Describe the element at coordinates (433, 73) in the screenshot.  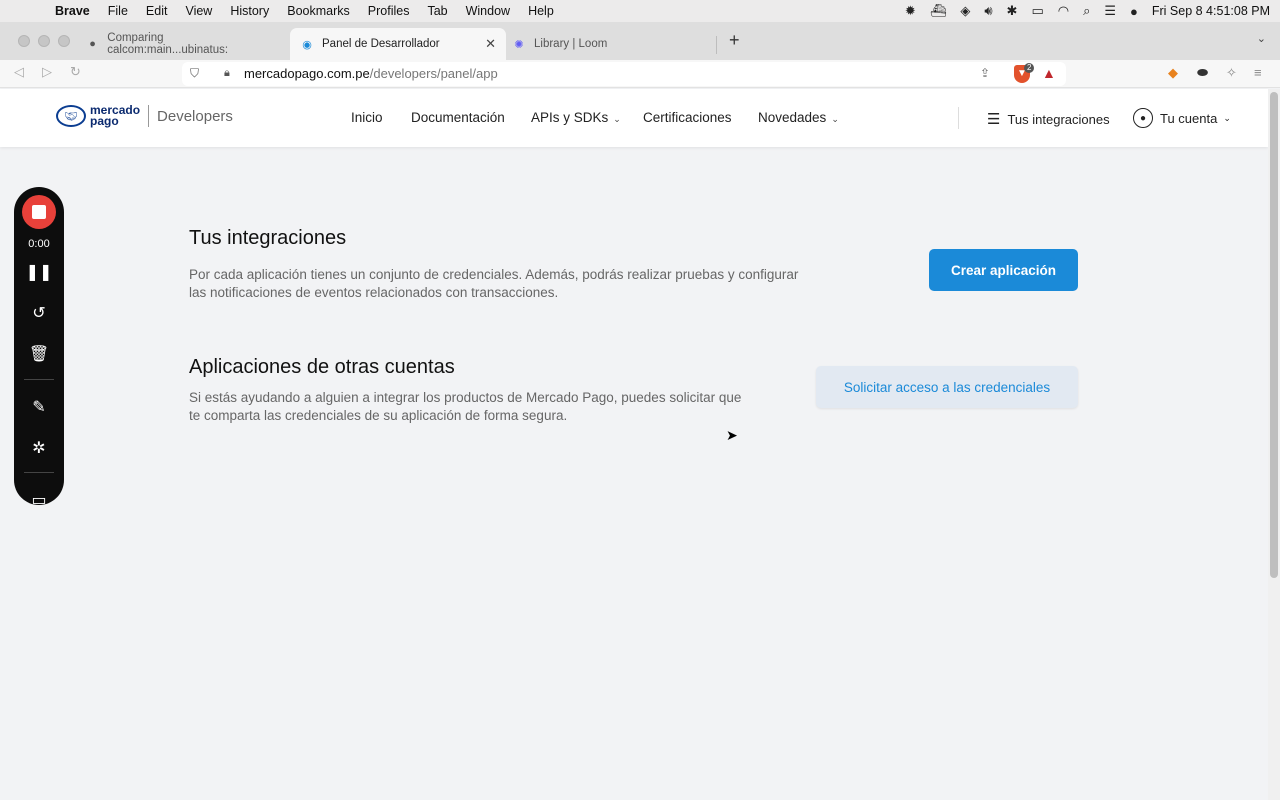
I see `url-path: /developers/panel/app` at that location.